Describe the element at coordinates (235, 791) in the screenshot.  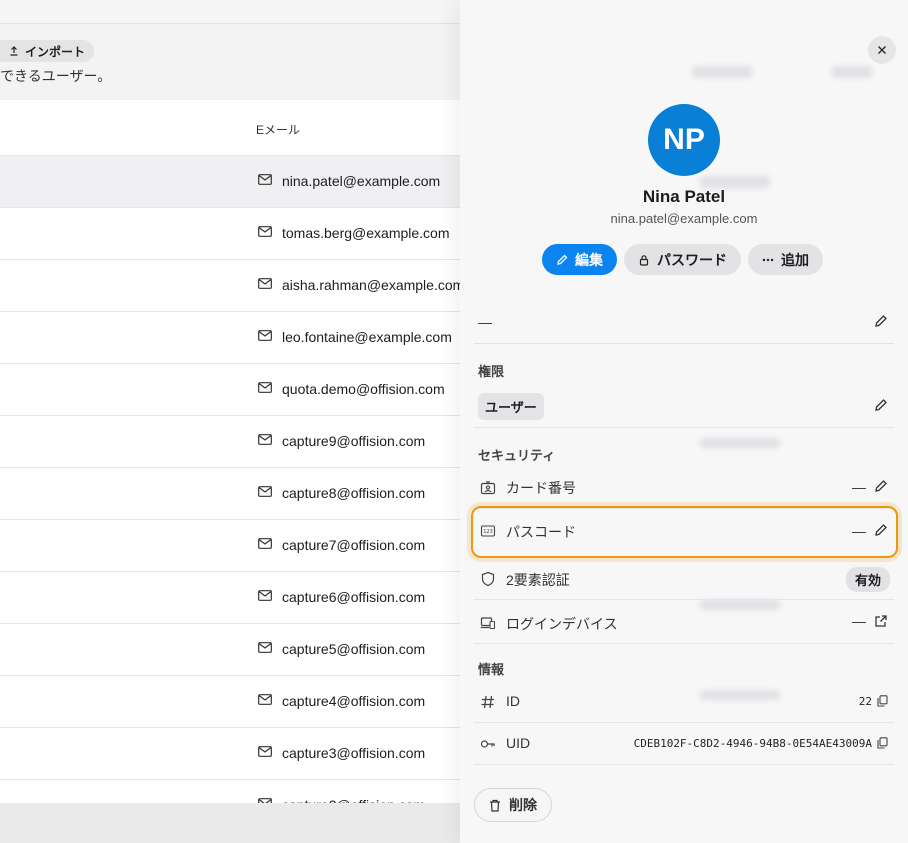
I see `table-row: capture2@offision.com` at that location.